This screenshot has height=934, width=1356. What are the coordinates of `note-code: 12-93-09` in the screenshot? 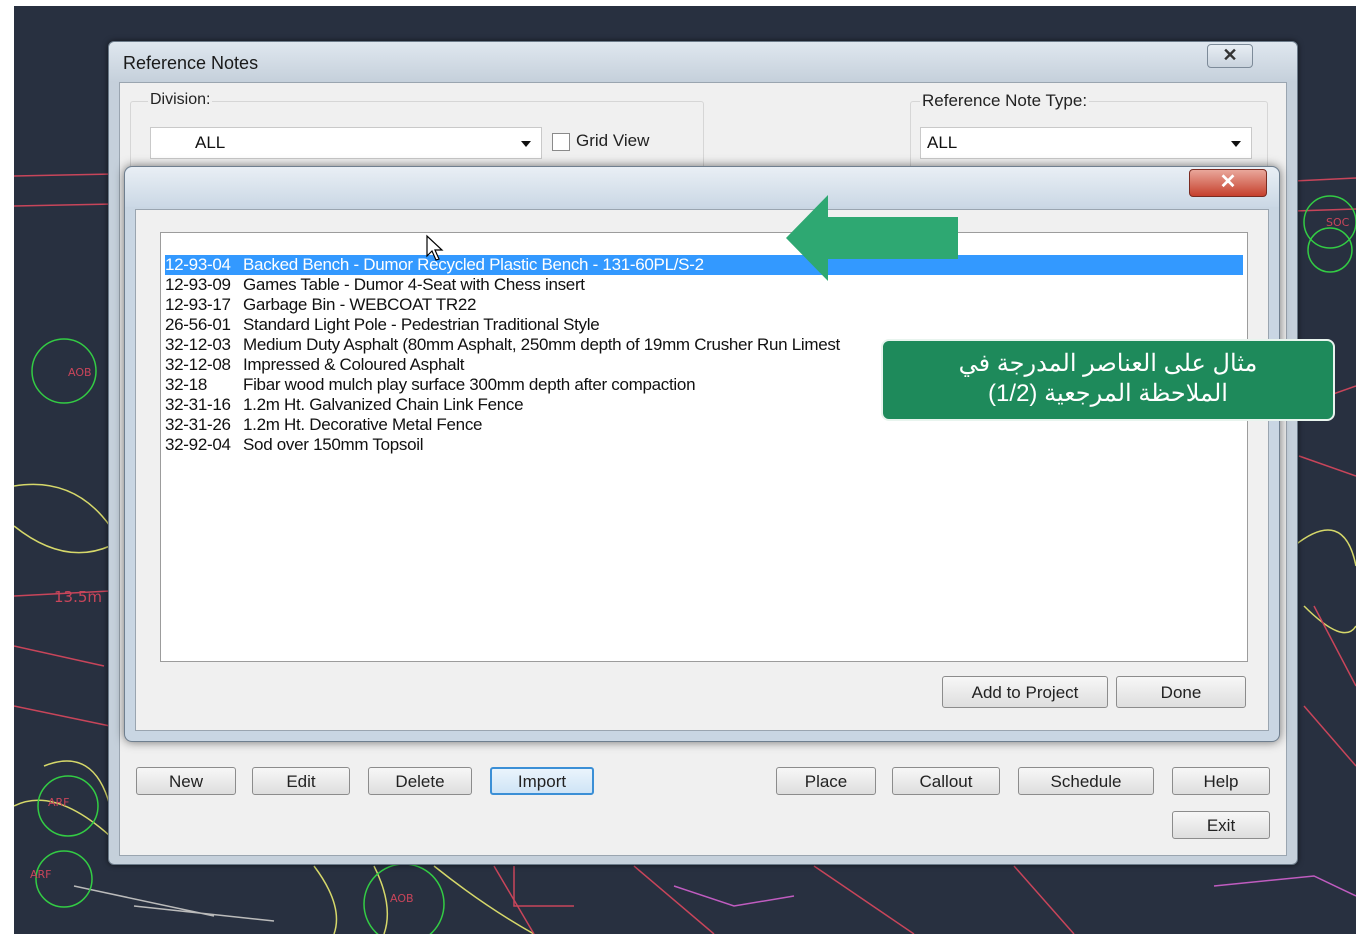 It's located at (198, 284).